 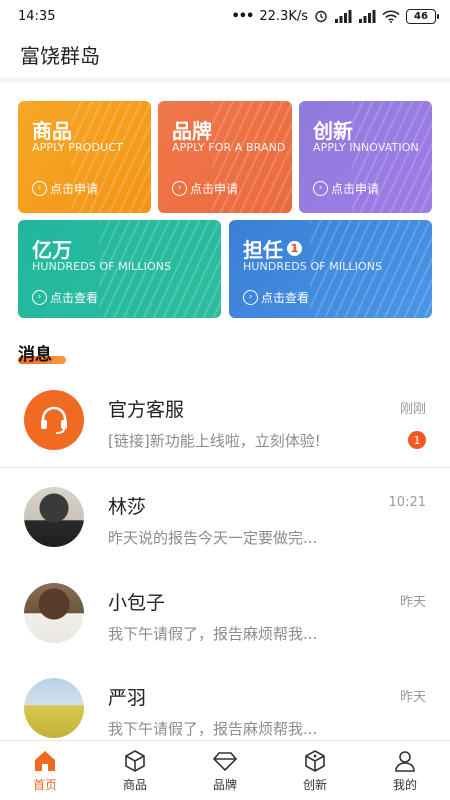 I want to click on nav-label: 创新, so click(x=314, y=785).